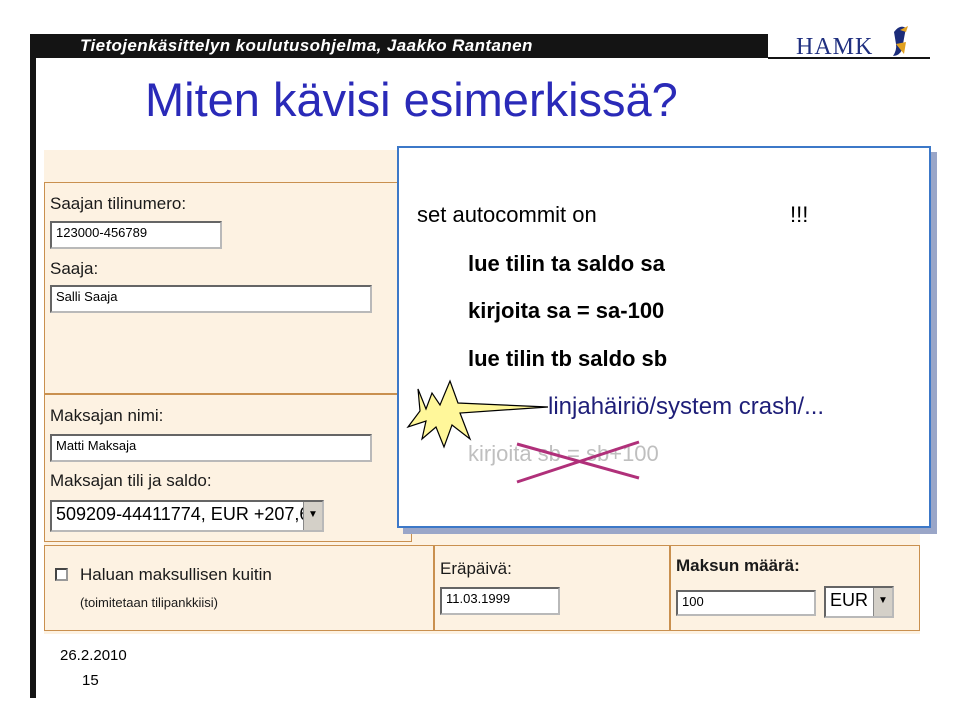 The image size is (960, 720). I want to click on read-tb-line: lue tilin tb saldo sb, so click(568, 358).